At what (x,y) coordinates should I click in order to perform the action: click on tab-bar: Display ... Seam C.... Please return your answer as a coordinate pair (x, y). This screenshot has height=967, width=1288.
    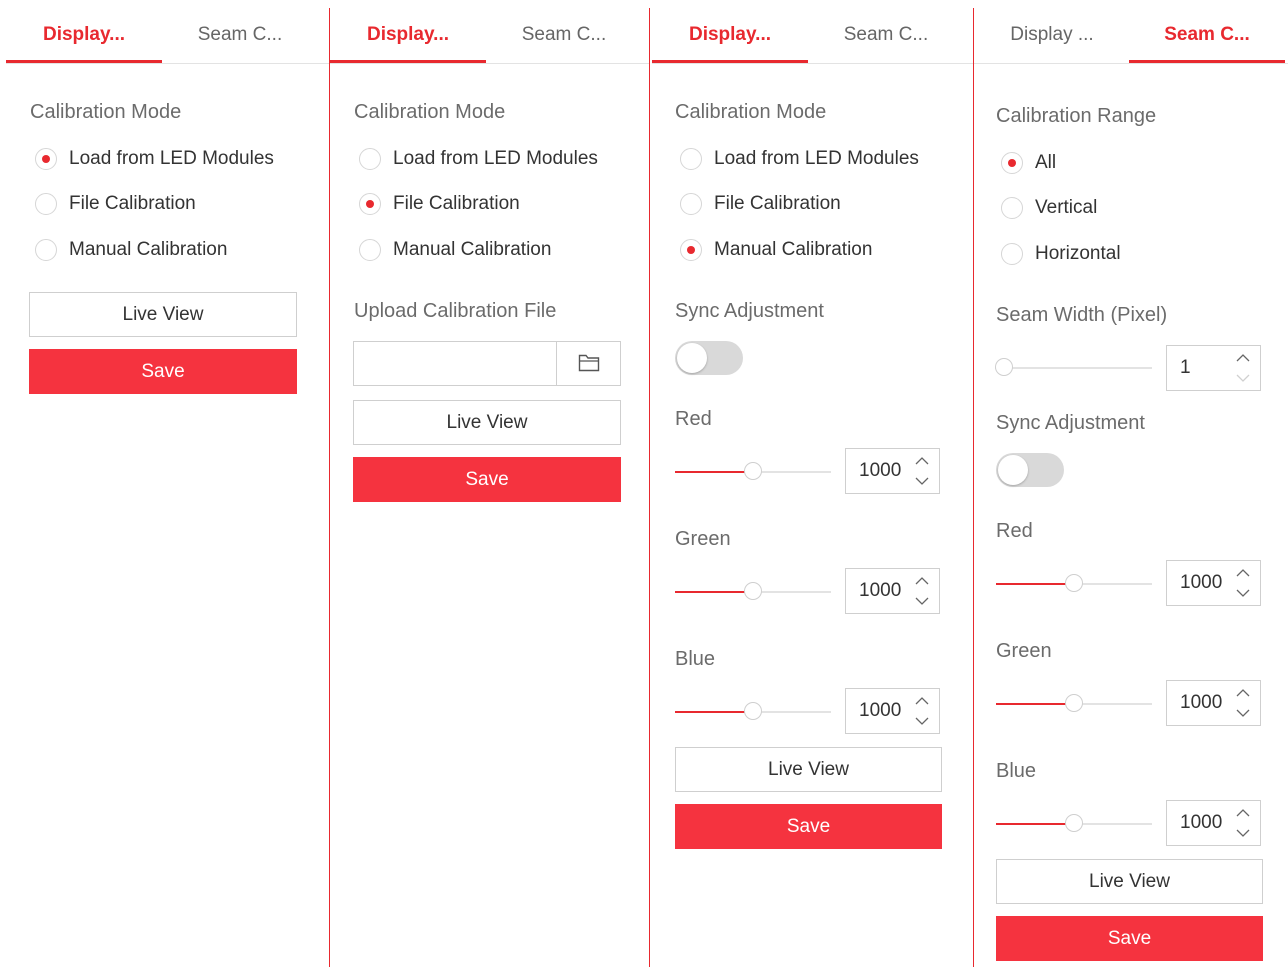
    Looking at the image, I should click on (1131, 36).